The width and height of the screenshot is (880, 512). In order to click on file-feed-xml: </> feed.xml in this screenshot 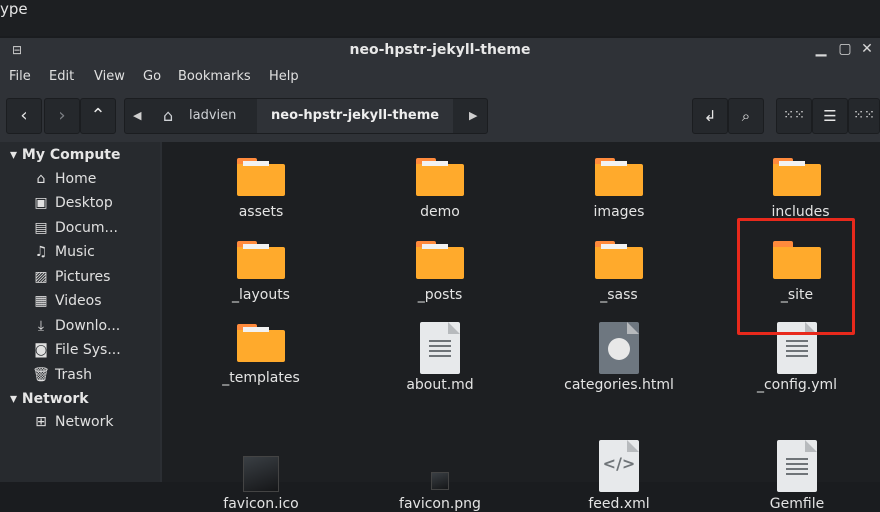, I will do `click(619, 476)`.